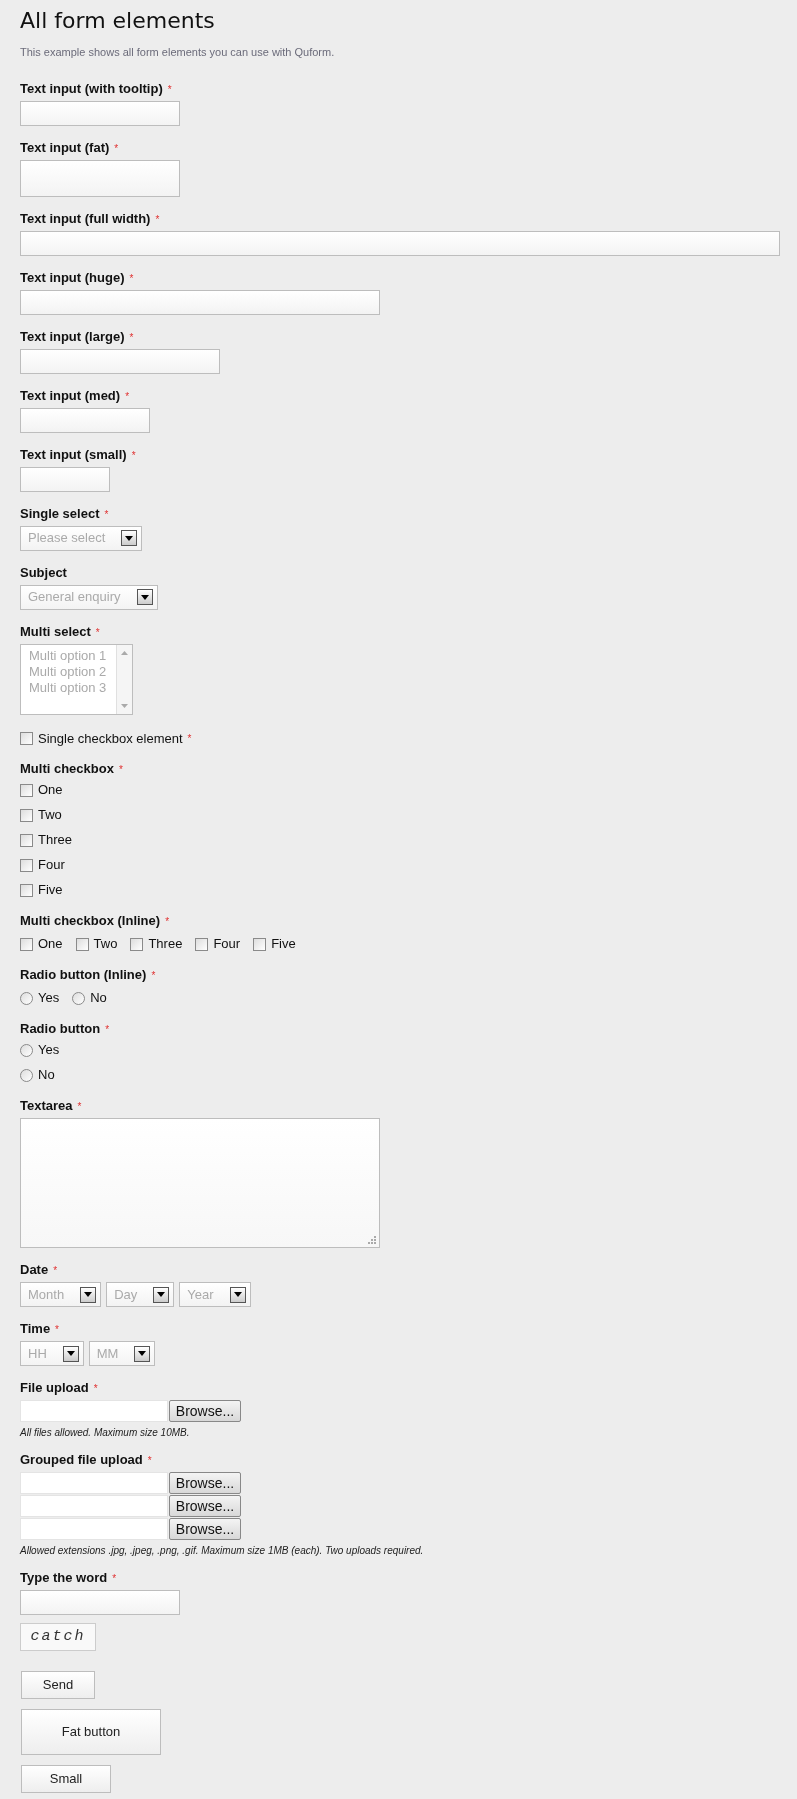  I want to click on option-label: Three, so click(165, 944).